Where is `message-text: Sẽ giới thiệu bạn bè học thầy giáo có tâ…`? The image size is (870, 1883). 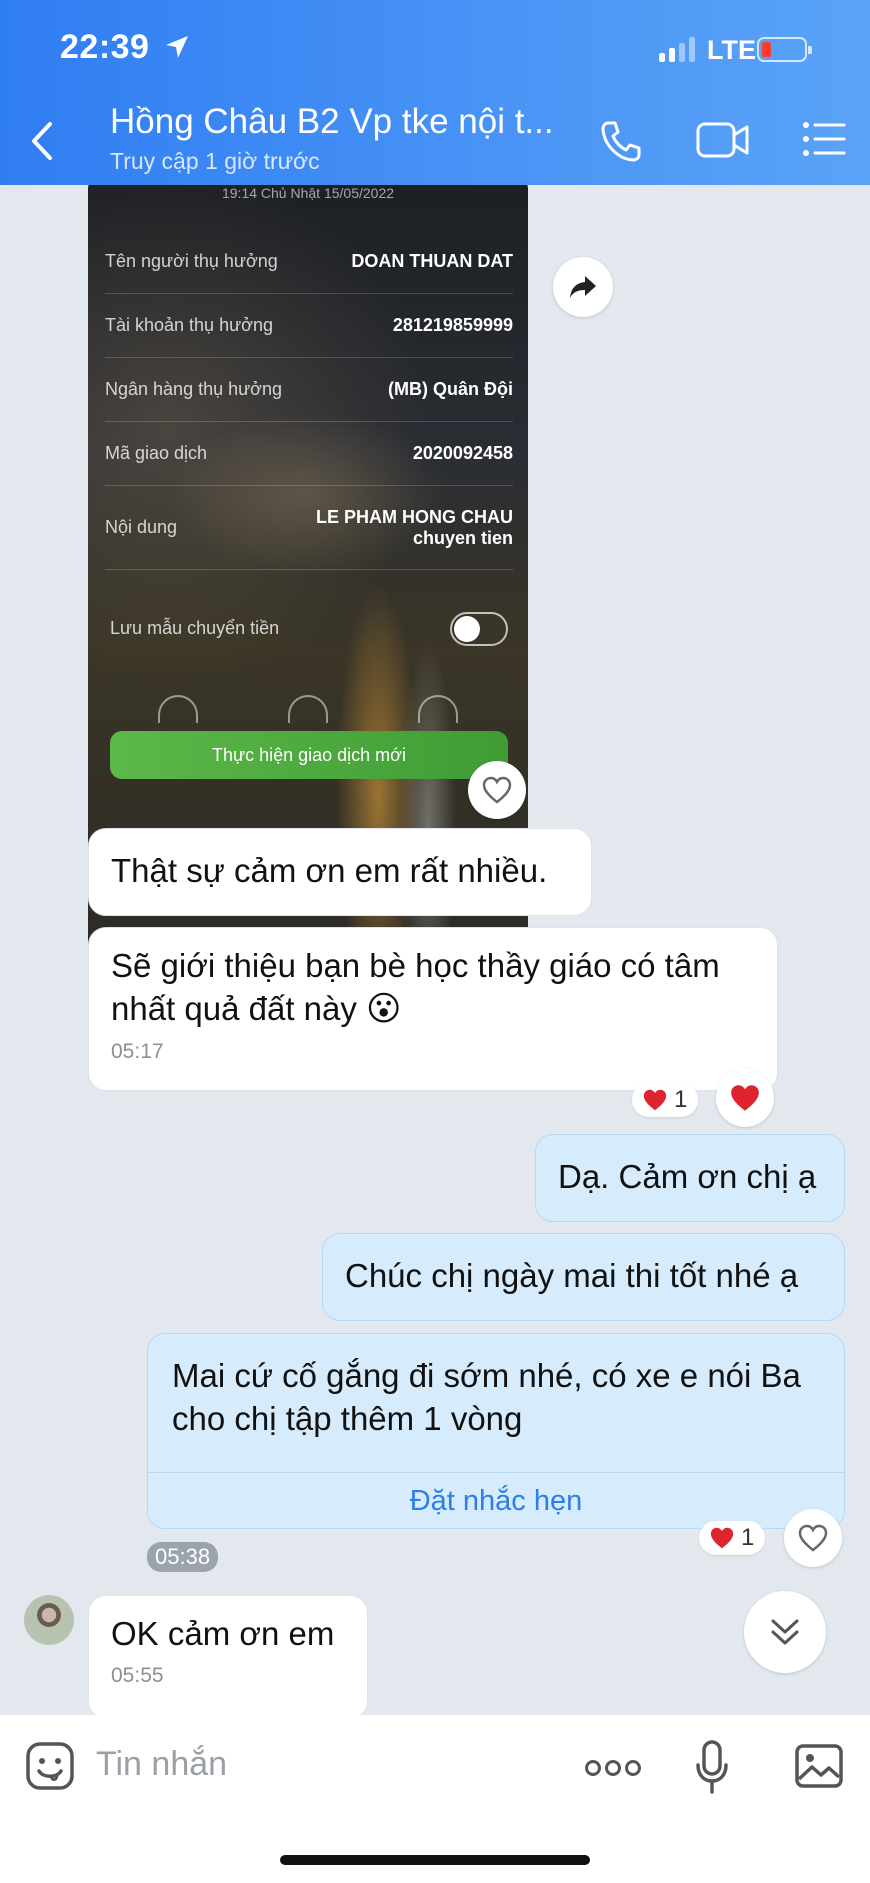
message-text: Sẽ giới thiệu bạn bè học thầy giáo có tâ… is located at coordinates (415, 965).